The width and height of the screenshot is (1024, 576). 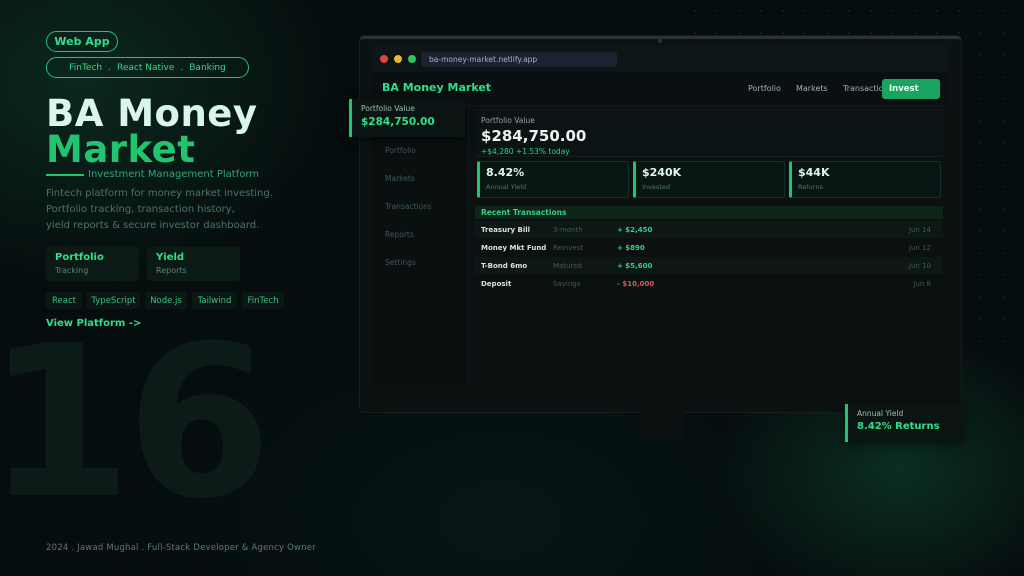 I want to click on subtitle-divider, so click(x=65, y=175).